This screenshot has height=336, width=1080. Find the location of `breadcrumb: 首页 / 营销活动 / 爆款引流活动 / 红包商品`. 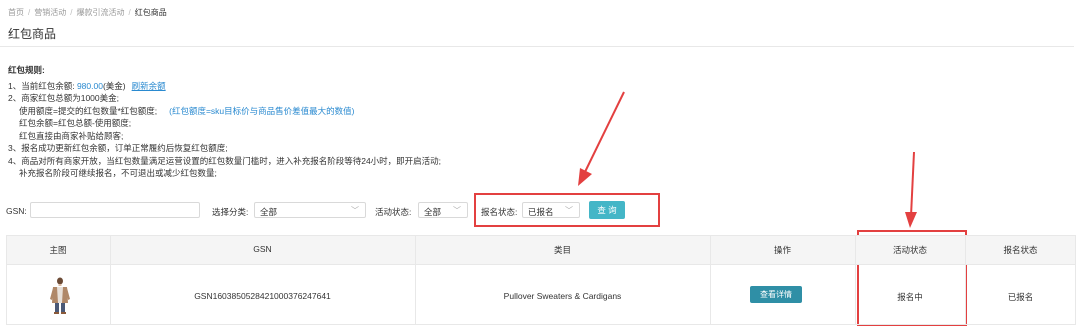

breadcrumb: 首页 / 营销活动 / 爆款引流活动 / 红包商品 is located at coordinates (87, 12).